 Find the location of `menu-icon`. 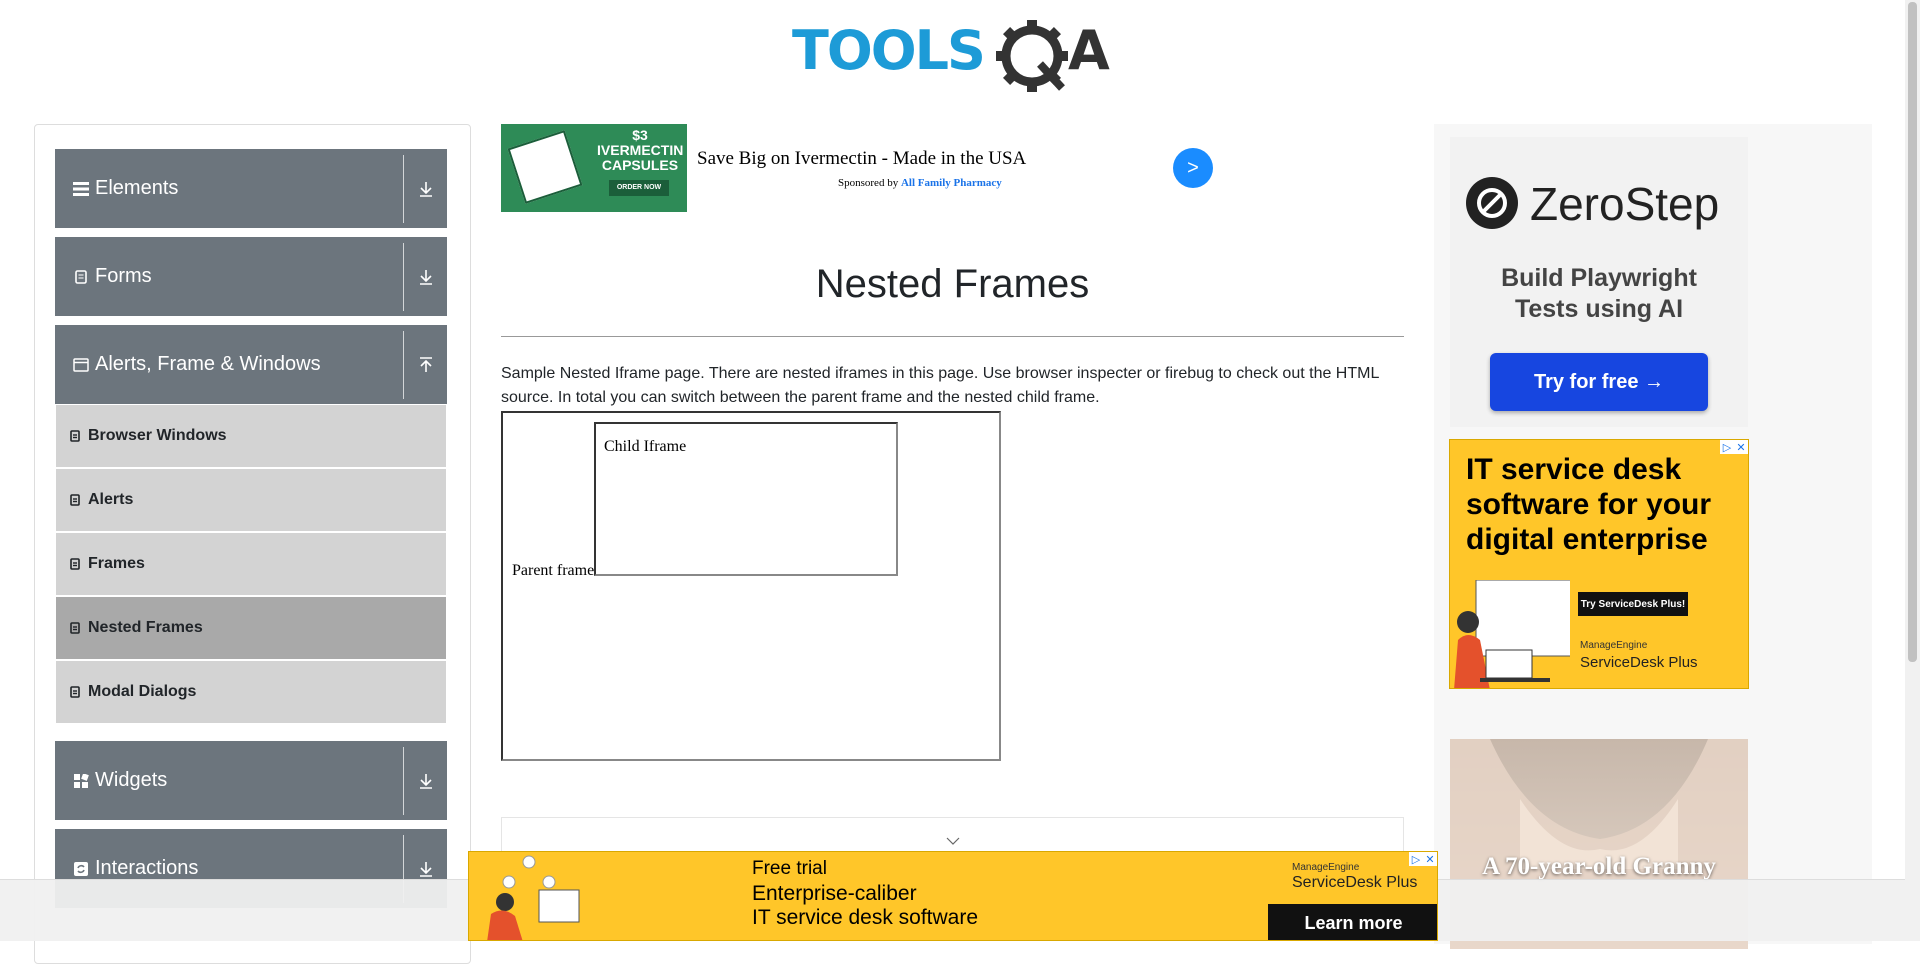

menu-icon is located at coordinates (81, 188).